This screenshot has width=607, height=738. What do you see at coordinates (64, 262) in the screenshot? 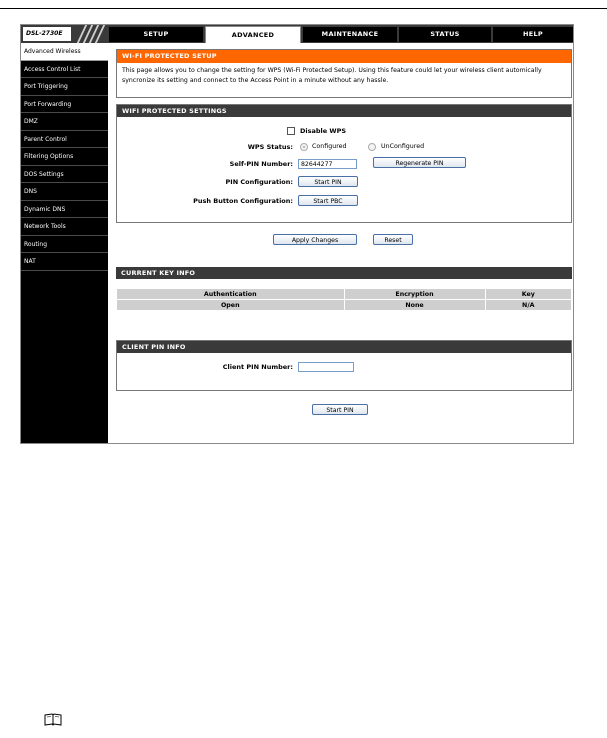
I see `sidebar-item-nat: NAT` at bounding box center [64, 262].